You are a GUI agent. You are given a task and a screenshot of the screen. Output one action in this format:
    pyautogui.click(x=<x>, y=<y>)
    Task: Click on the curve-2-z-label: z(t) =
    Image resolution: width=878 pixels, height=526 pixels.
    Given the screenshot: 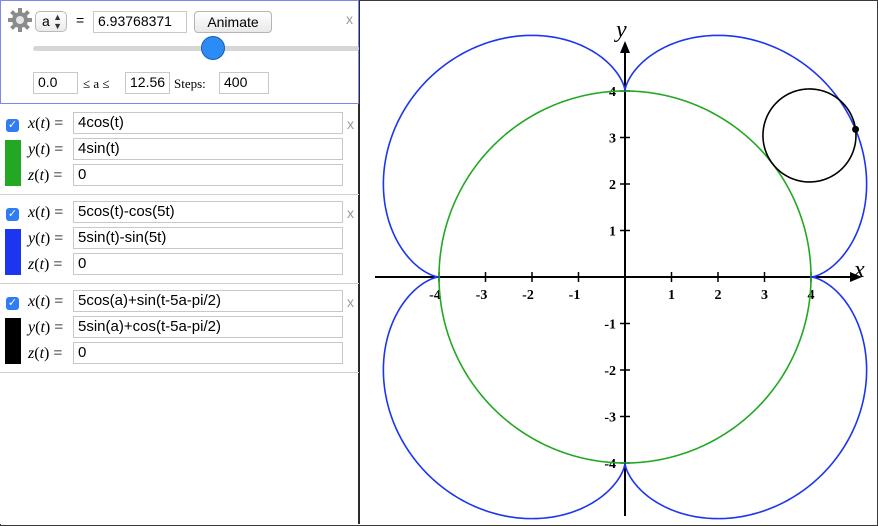 What is the action you would take?
    pyautogui.click(x=45, y=264)
    